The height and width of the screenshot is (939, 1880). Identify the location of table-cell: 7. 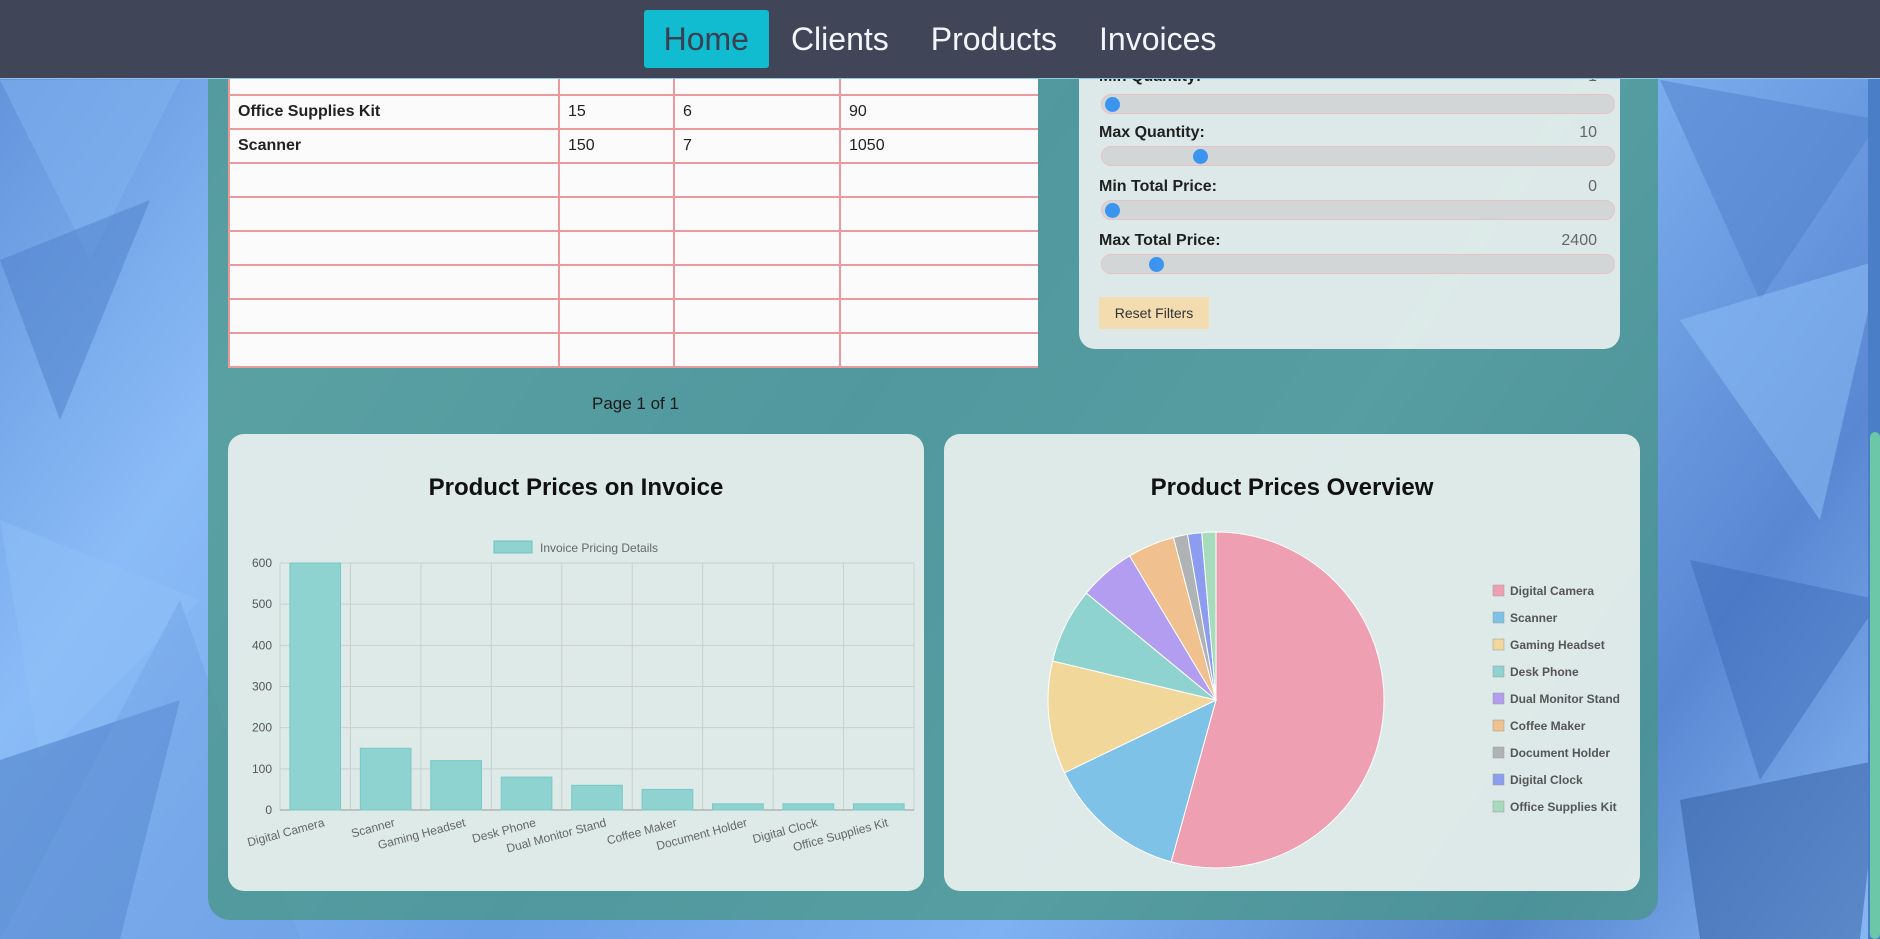
(757, 146).